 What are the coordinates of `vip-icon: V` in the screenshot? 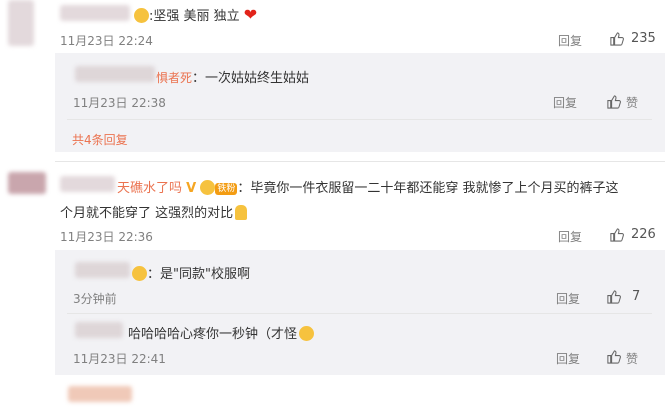 It's located at (191, 188).